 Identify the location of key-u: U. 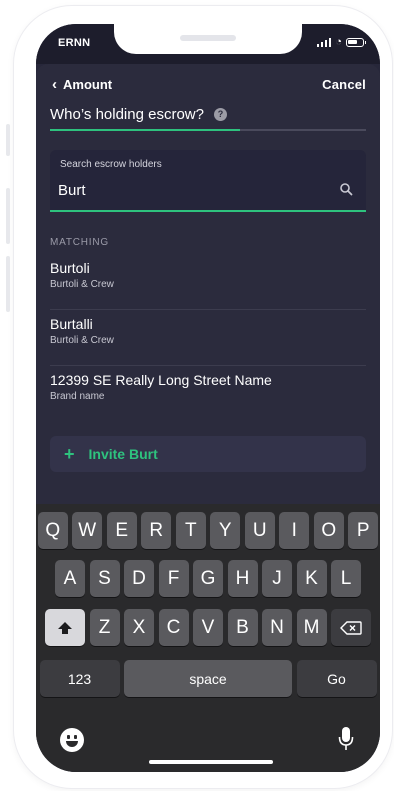
(259, 530).